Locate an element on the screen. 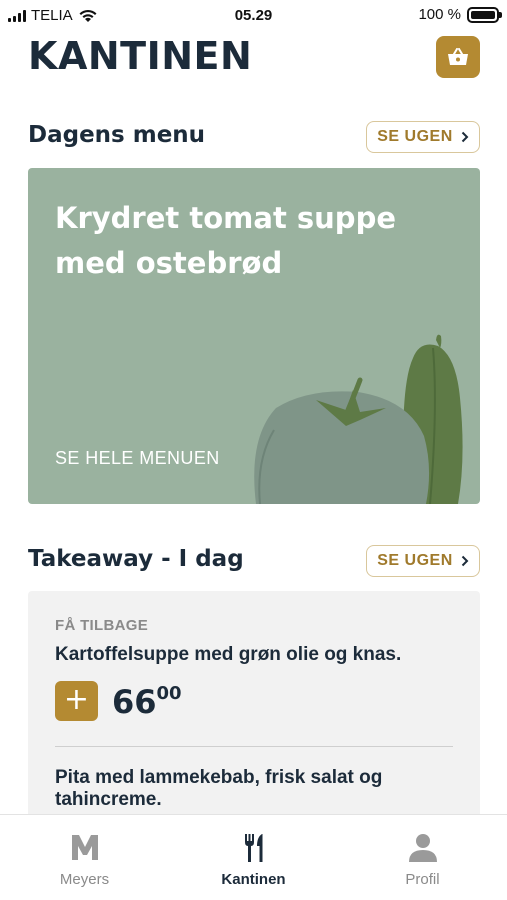  status-right: 100 % is located at coordinates (460, 14).